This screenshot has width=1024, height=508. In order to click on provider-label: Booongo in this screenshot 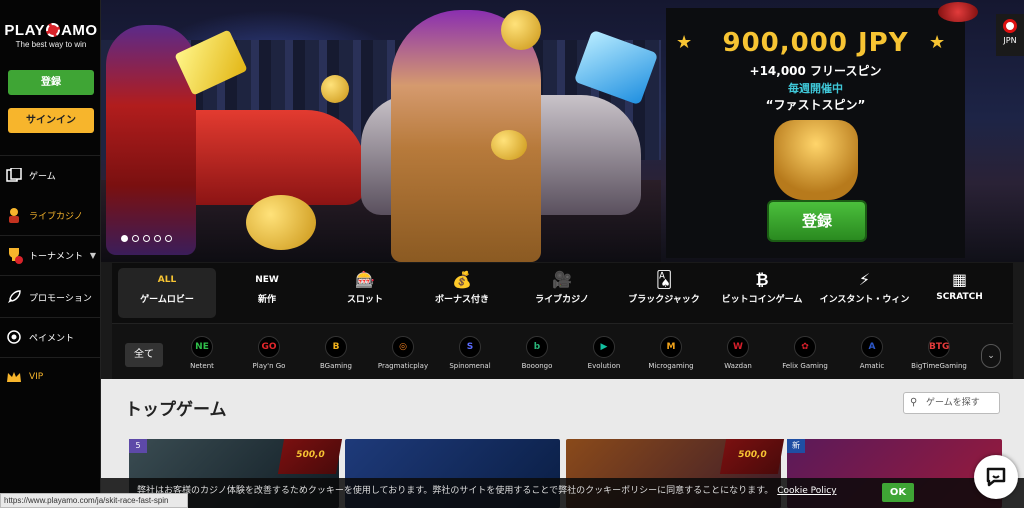, I will do `click(537, 366)`.